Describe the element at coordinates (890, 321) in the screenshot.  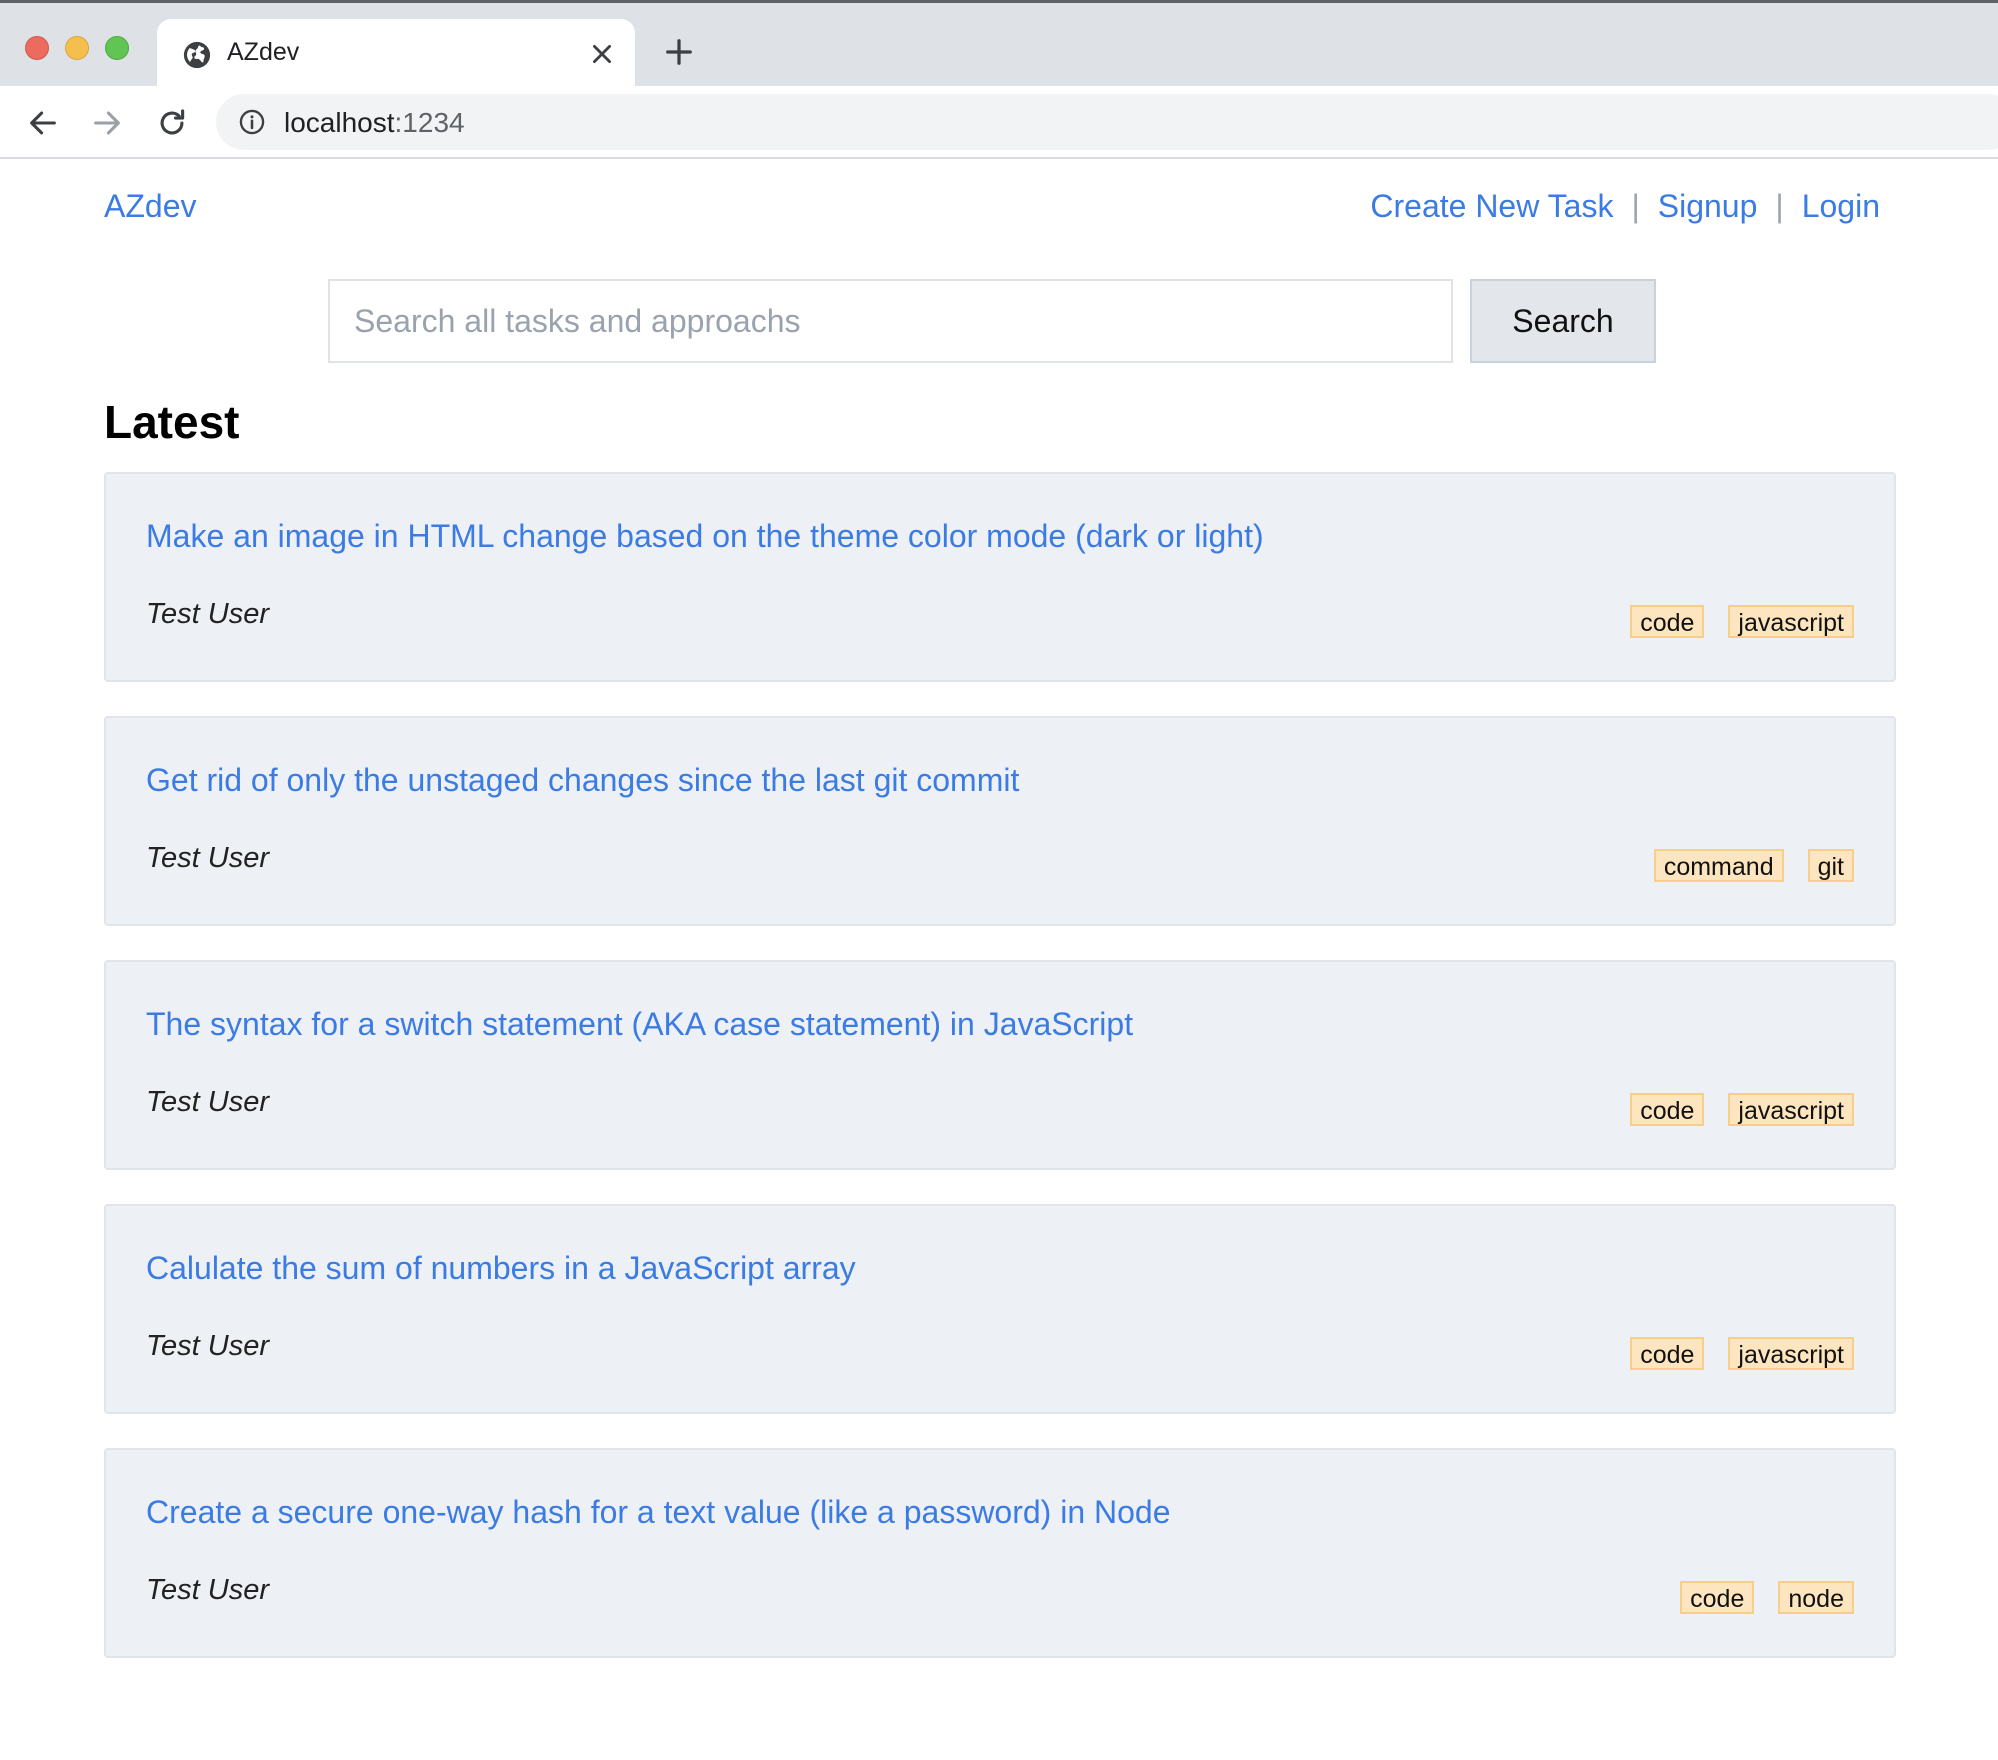
I see `search-input` at that location.